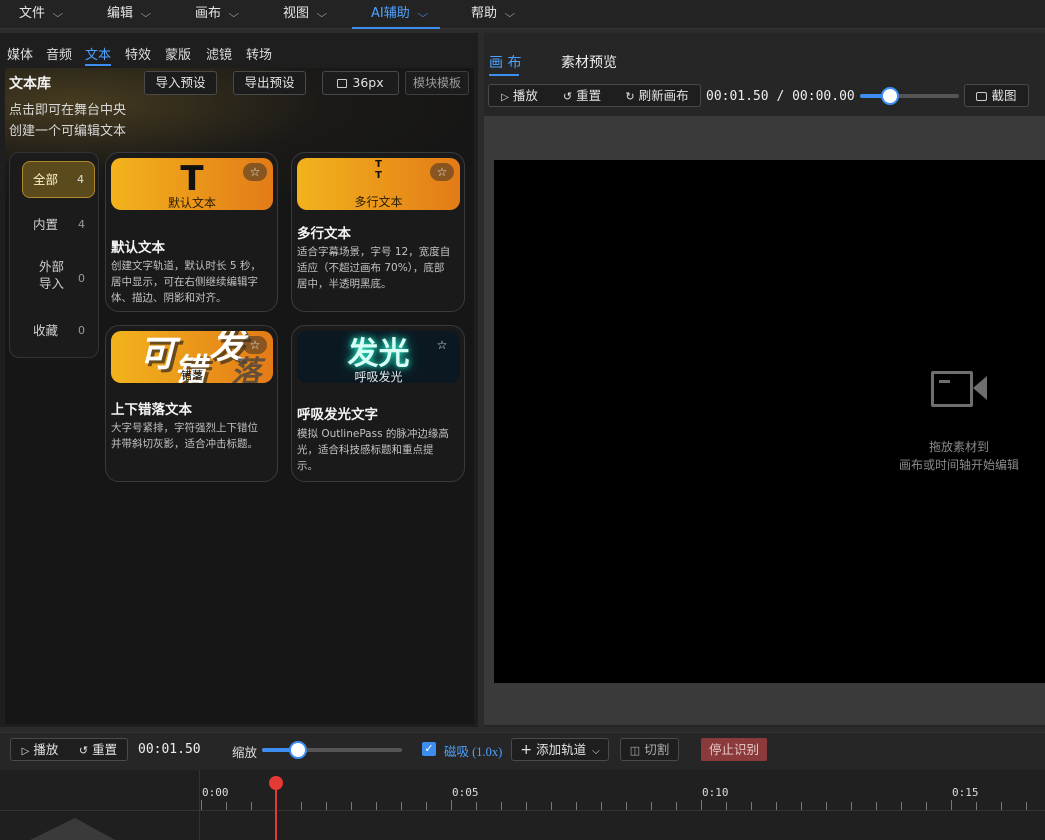 The image size is (1045, 840). I want to click on tab-media: 媒体, so click(20, 53).